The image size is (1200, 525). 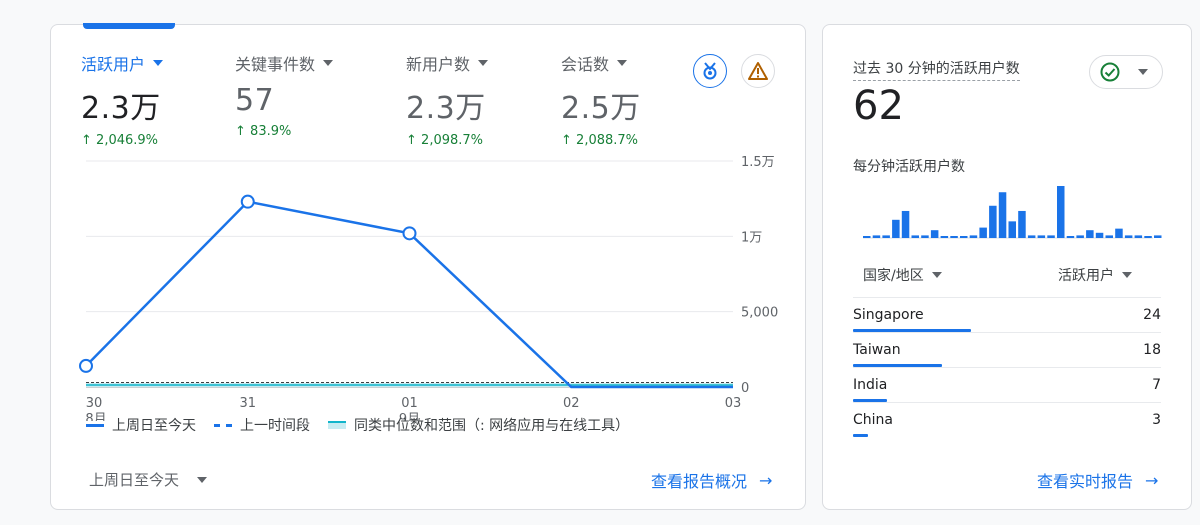 What do you see at coordinates (893, 276) in the screenshot?
I see `country-header-label: 国家/地区` at bounding box center [893, 276].